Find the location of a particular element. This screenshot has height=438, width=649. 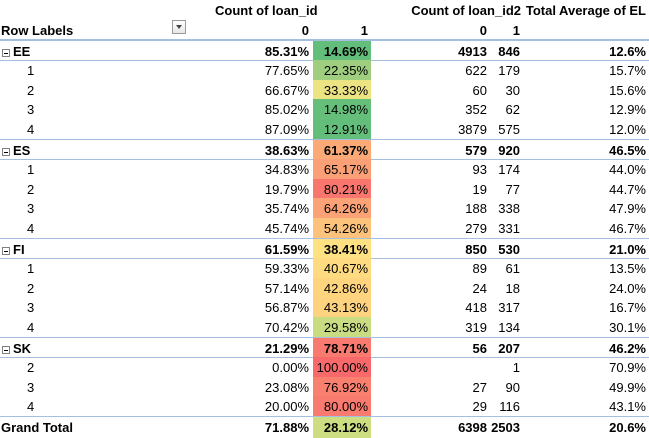

pct-0-cell: 20.00% is located at coordinates (286, 406).